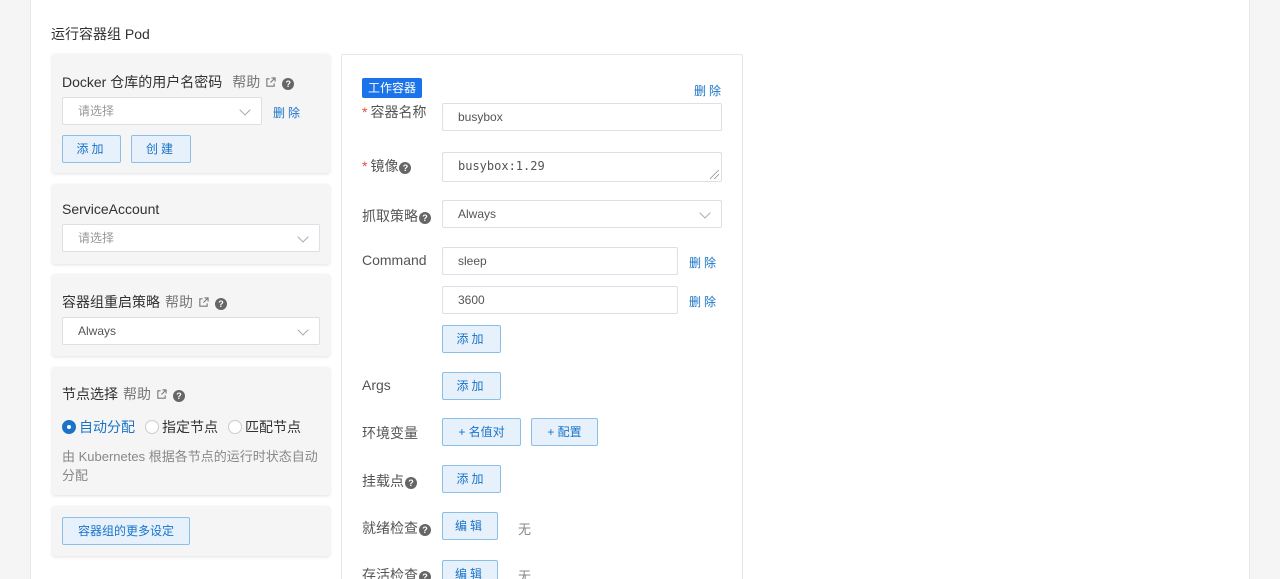 The height and width of the screenshot is (579, 1280). I want to click on container-delete-link: 删除, so click(709, 90).